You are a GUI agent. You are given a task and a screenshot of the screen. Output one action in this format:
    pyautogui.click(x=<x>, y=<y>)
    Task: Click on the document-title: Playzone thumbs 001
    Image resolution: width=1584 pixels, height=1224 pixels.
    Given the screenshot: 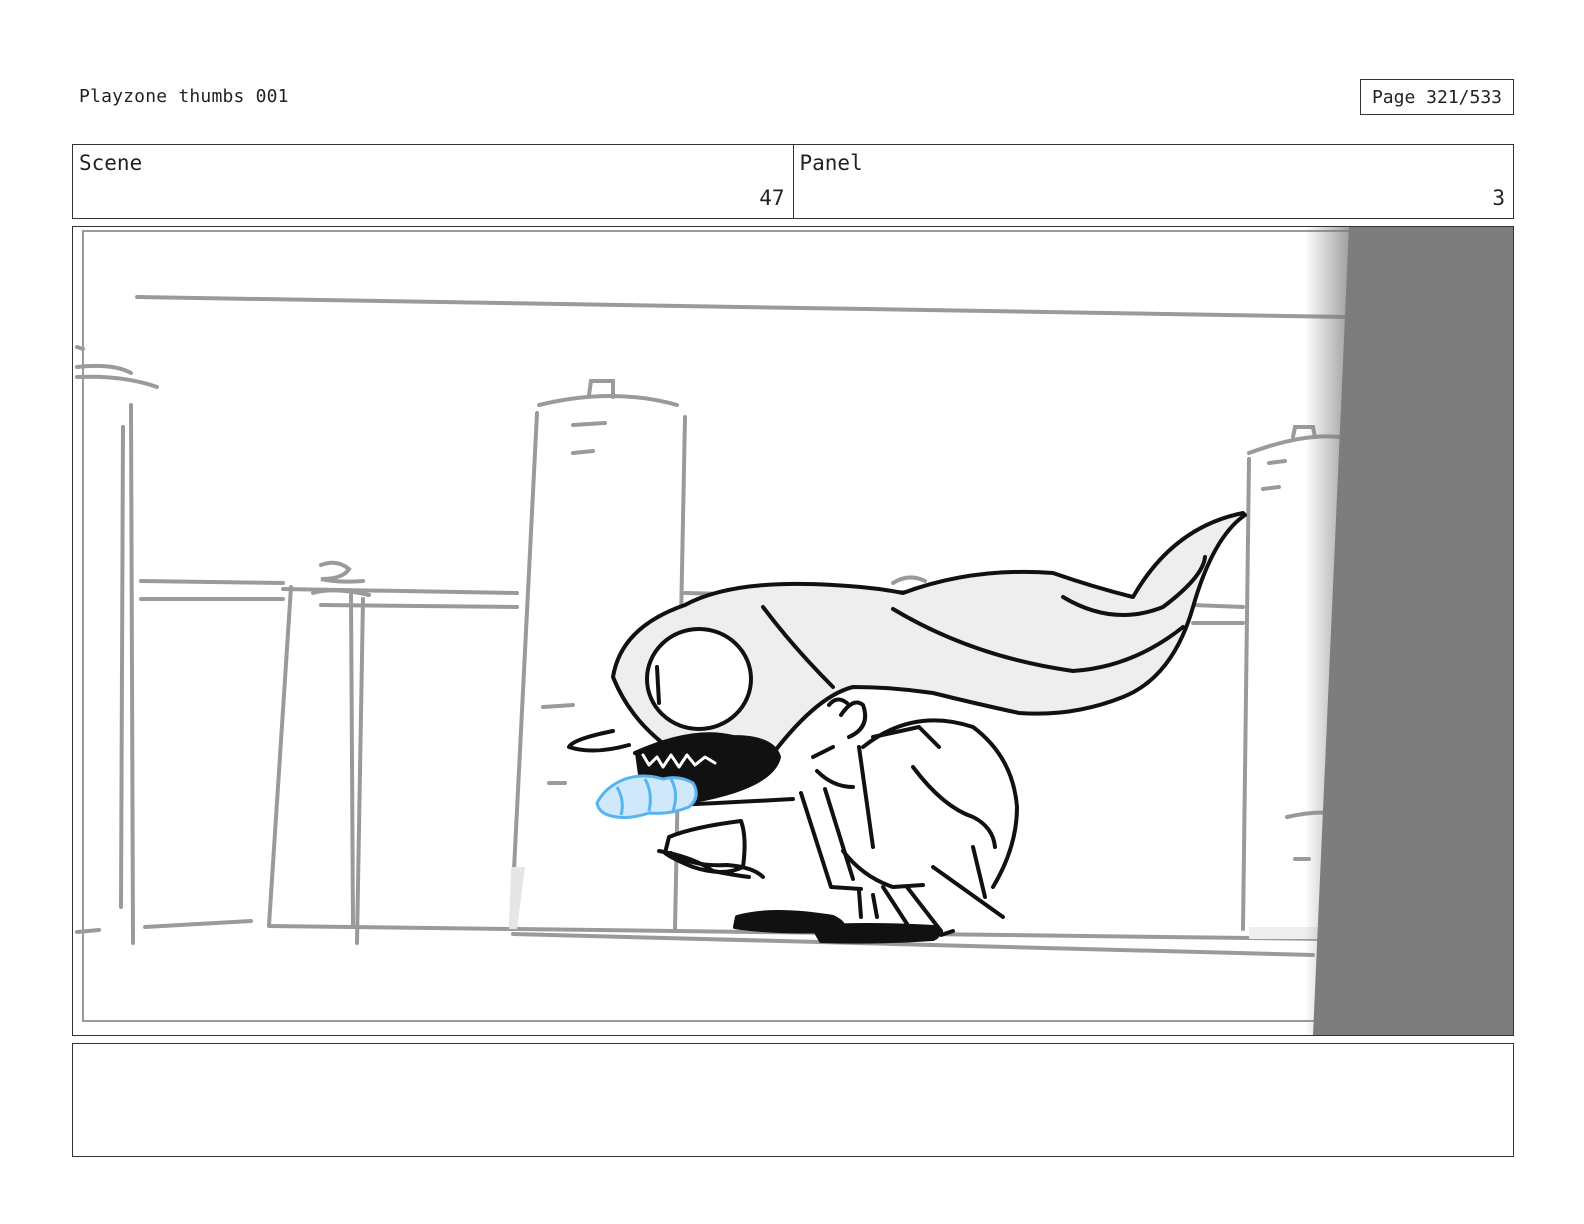 What is the action you would take?
    pyautogui.click(x=184, y=96)
    